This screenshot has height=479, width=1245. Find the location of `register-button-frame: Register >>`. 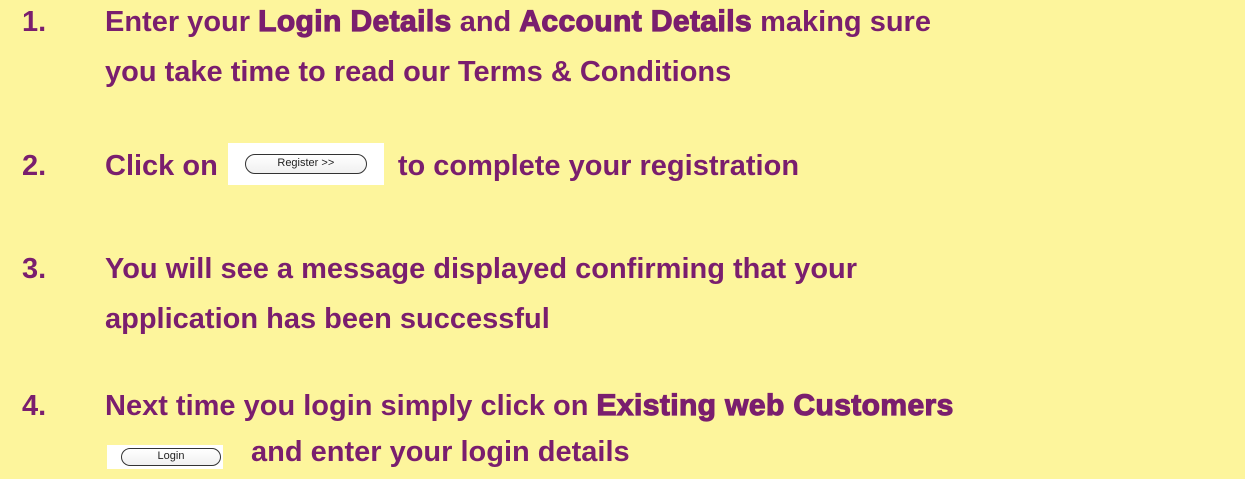

register-button-frame: Register >> is located at coordinates (305, 164).